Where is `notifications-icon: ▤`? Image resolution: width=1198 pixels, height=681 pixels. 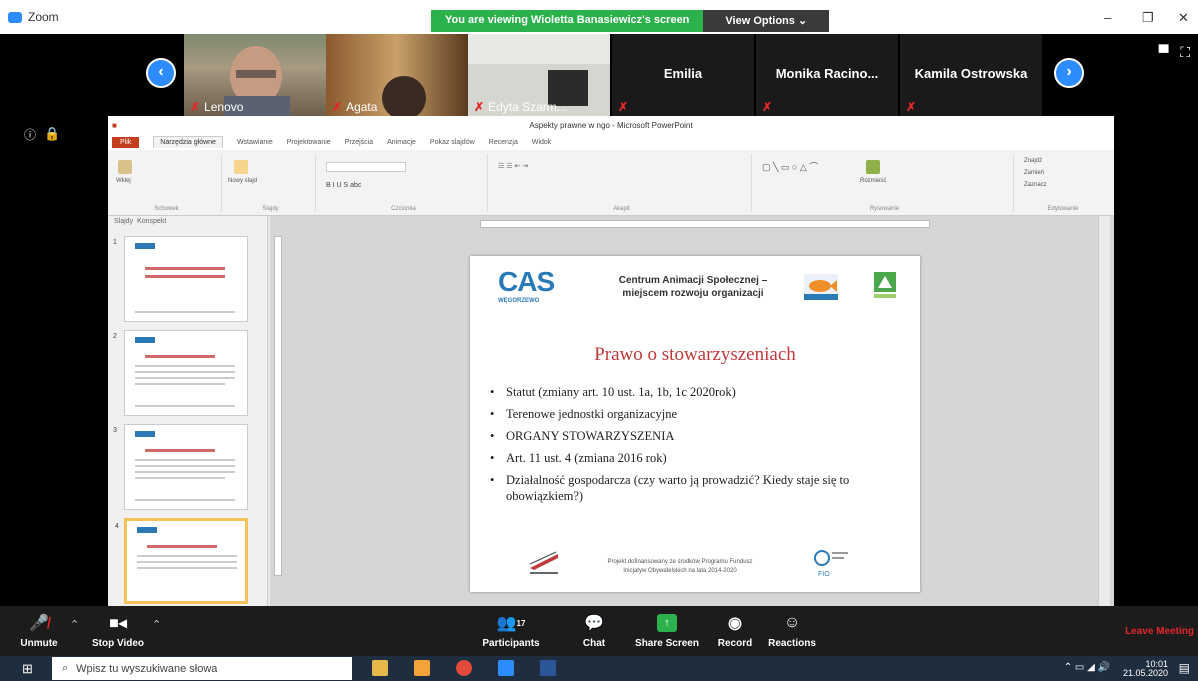 notifications-icon: ▤ is located at coordinates (1184, 668).